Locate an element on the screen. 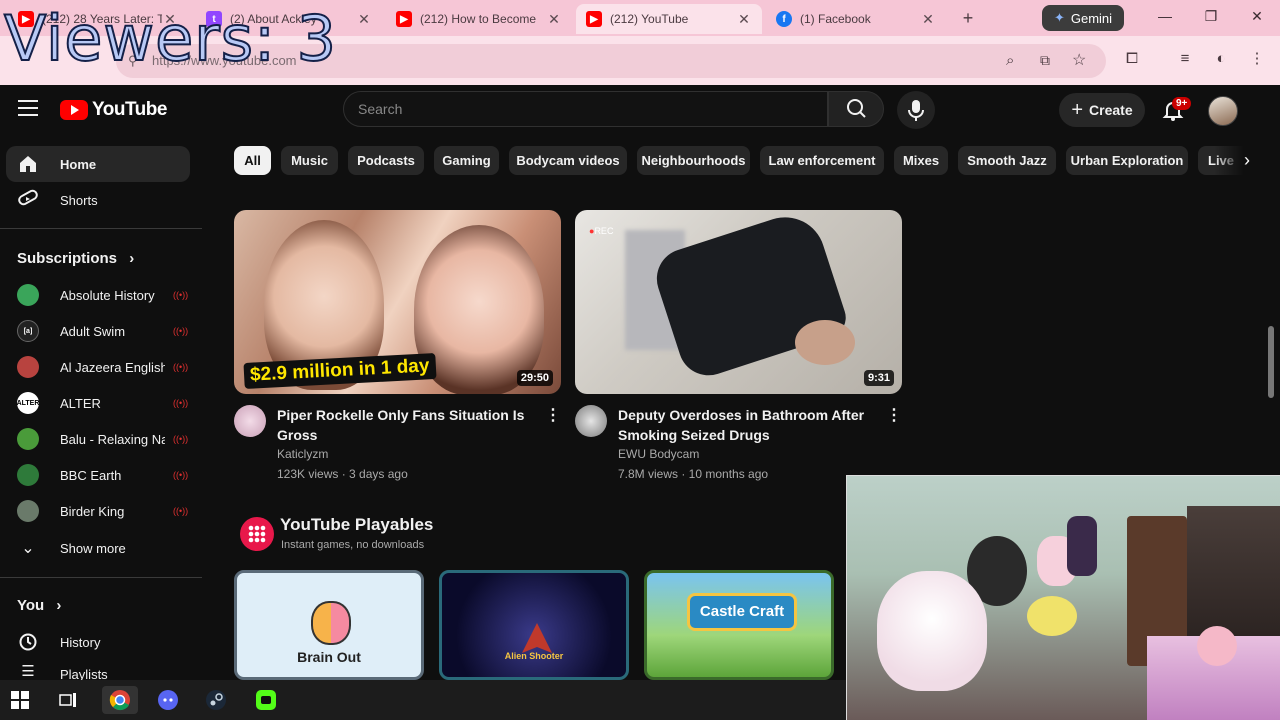 This screenshot has height=720, width=1280. search-input: Search is located at coordinates (585, 109).